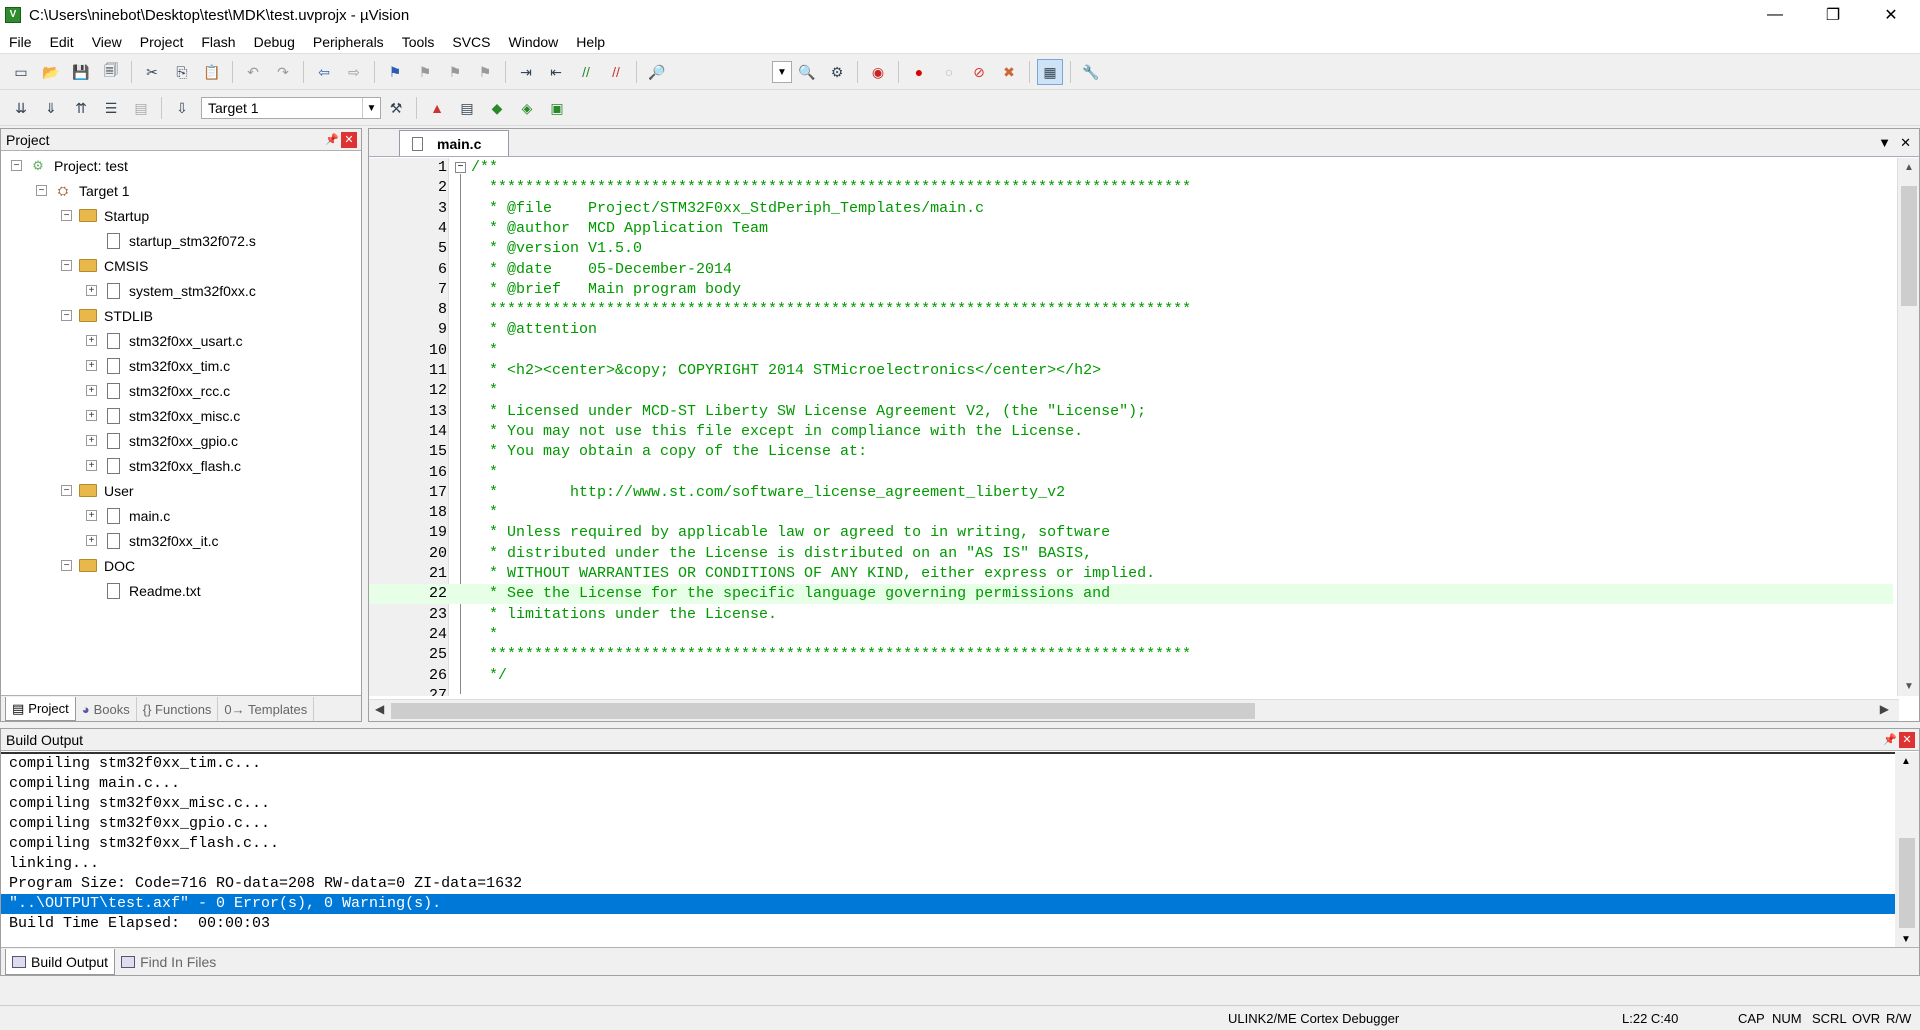 Image resolution: width=1920 pixels, height=1030 pixels. I want to click on find-icon: 🔍, so click(807, 72).